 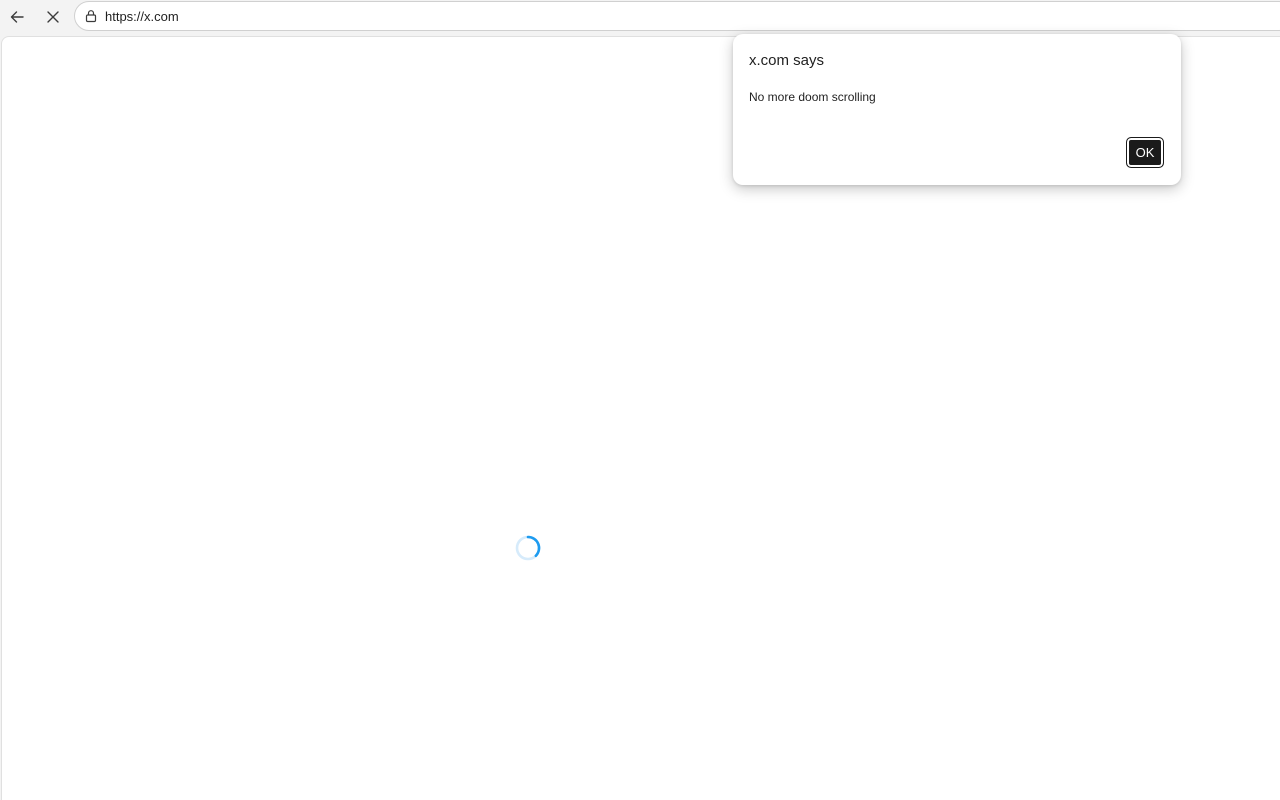 I want to click on browser-toolbar: https://x.com, so click(x=640, y=17).